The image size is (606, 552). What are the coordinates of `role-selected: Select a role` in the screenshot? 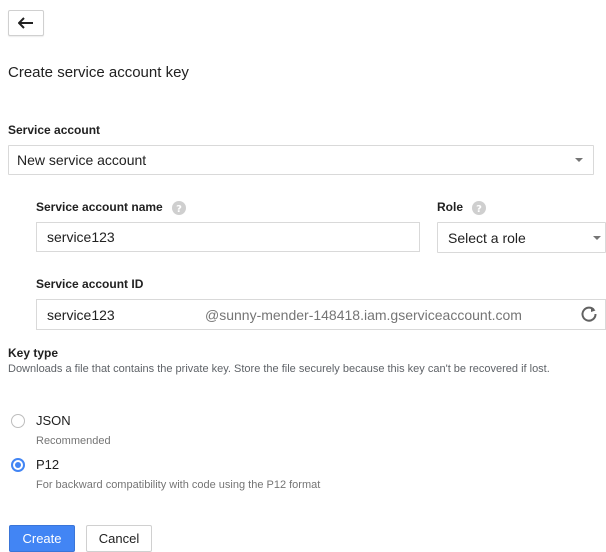 It's located at (487, 237).